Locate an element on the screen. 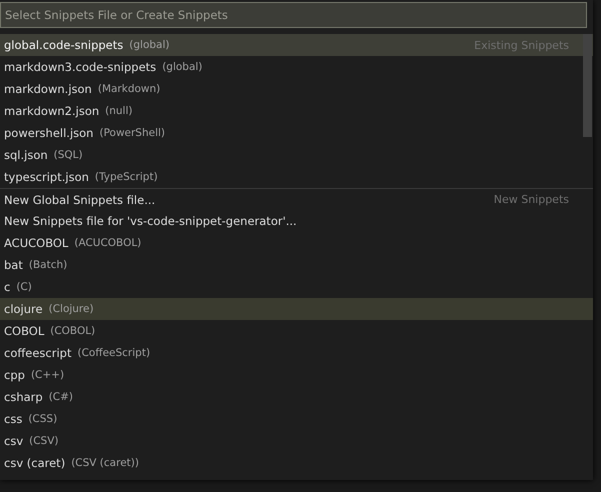  scrollbar-thumb is located at coordinates (587, 85).